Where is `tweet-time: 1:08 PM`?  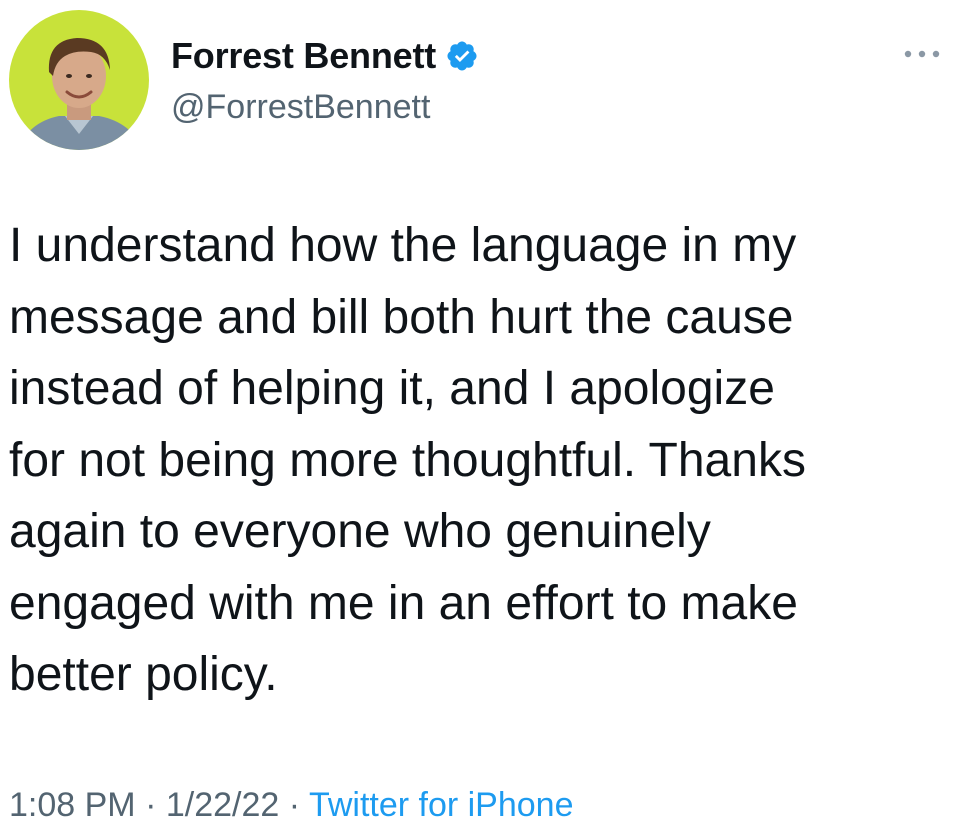 tweet-time: 1:08 PM is located at coordinates (72, 805).